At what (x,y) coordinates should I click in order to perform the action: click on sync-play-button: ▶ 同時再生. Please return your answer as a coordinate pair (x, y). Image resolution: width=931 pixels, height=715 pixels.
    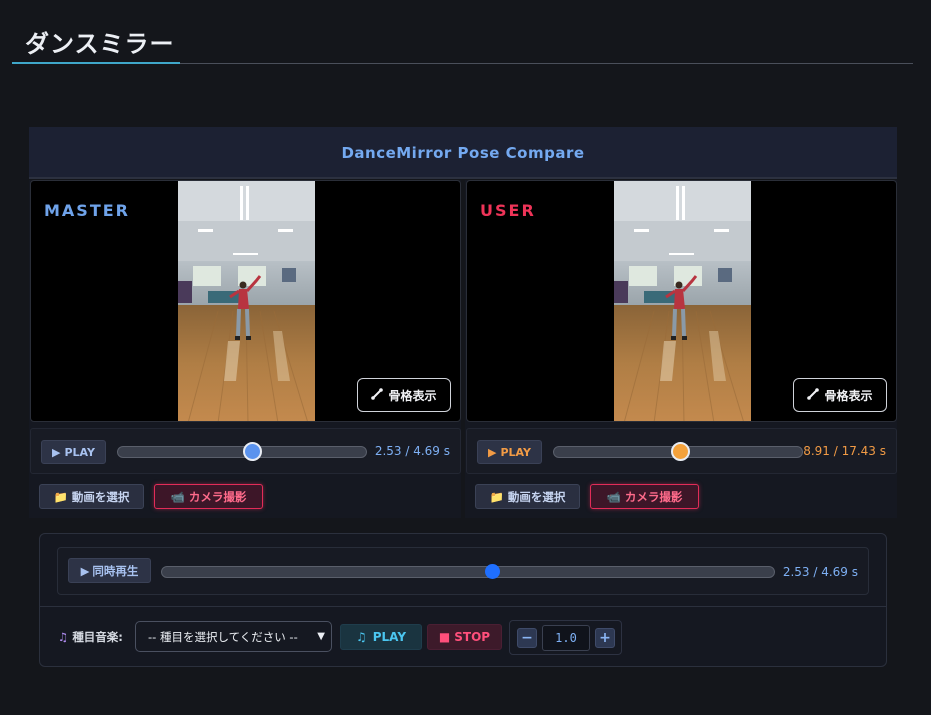
    Looking at the image, I should click on (109, 570).